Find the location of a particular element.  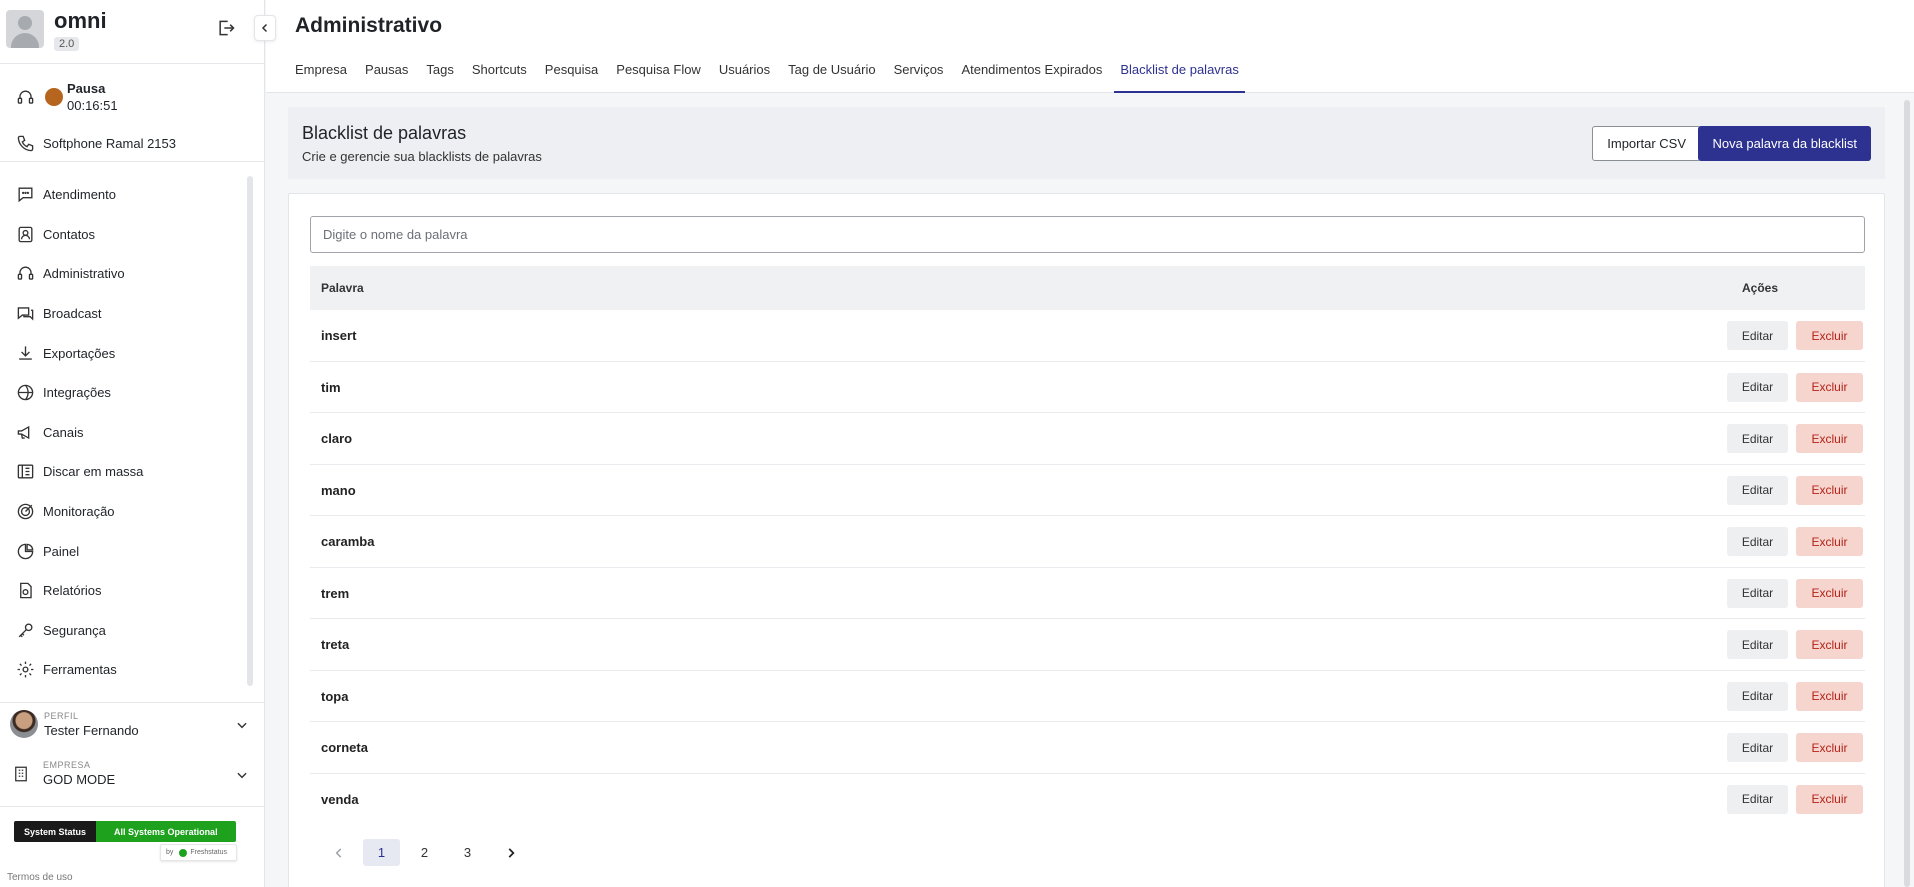

sidebar-item-relatorios: Relatórios is located at coordinates (127, 591).